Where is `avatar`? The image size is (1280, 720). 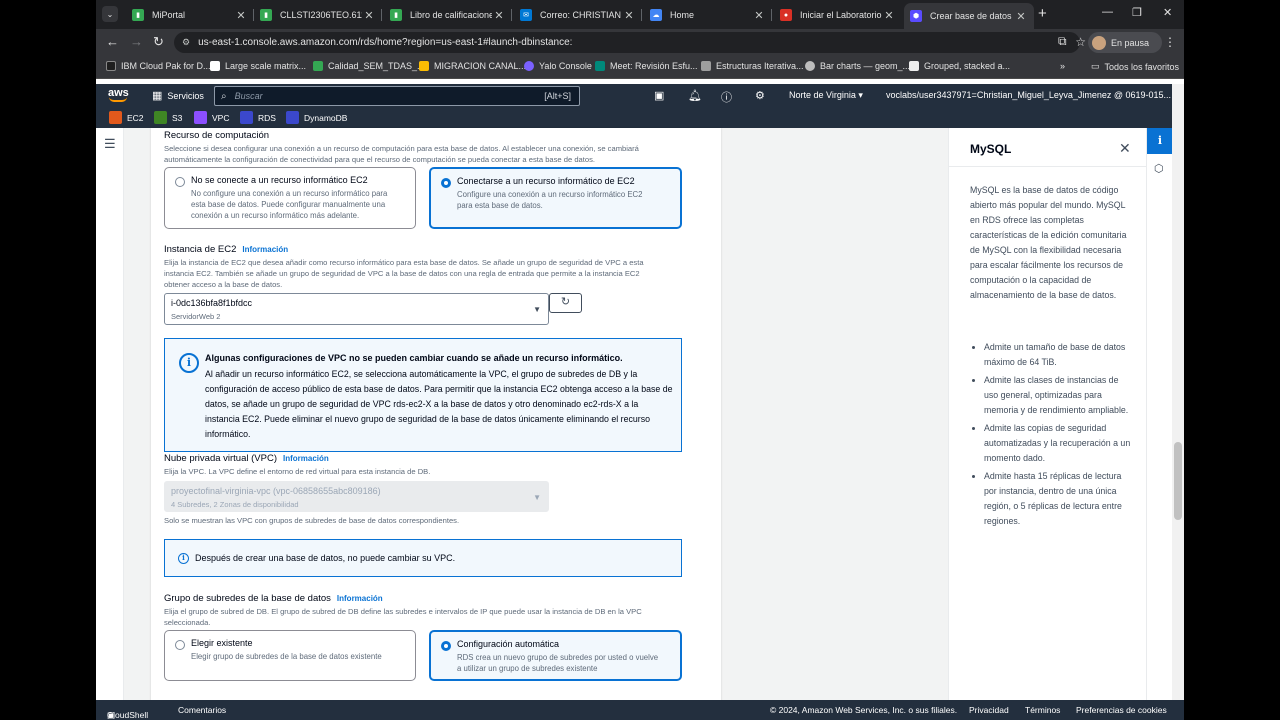 avatar is located at coordinates (1099, 42).